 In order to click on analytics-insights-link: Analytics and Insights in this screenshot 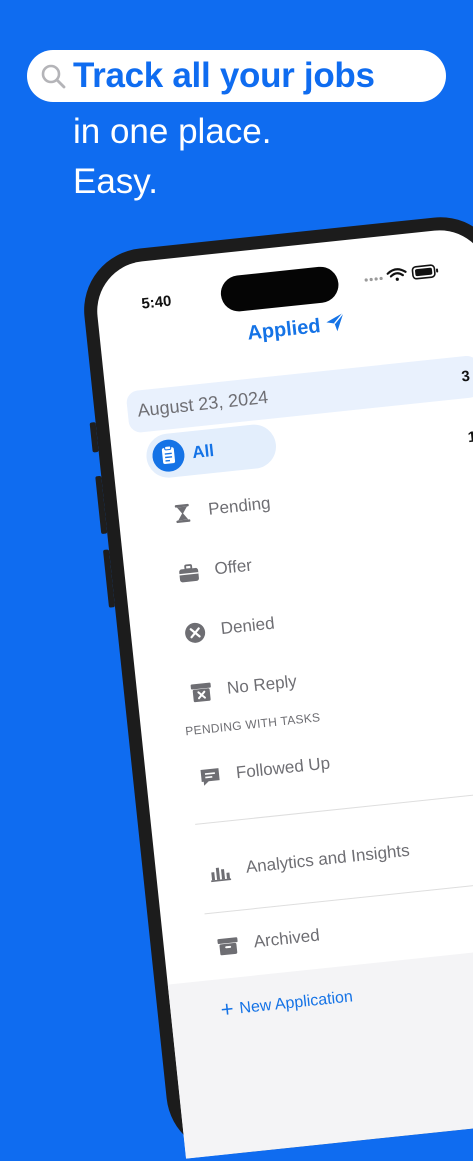, I will do `click(208, 873)`.